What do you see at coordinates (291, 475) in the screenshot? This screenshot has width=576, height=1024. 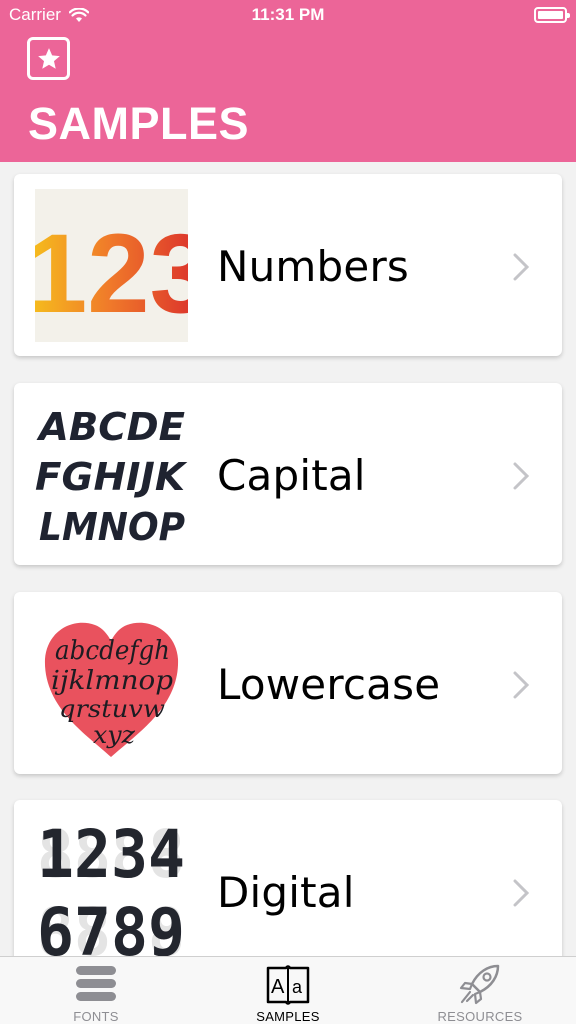 I see `sample-label: Capital` at bounding box center [291, 475].